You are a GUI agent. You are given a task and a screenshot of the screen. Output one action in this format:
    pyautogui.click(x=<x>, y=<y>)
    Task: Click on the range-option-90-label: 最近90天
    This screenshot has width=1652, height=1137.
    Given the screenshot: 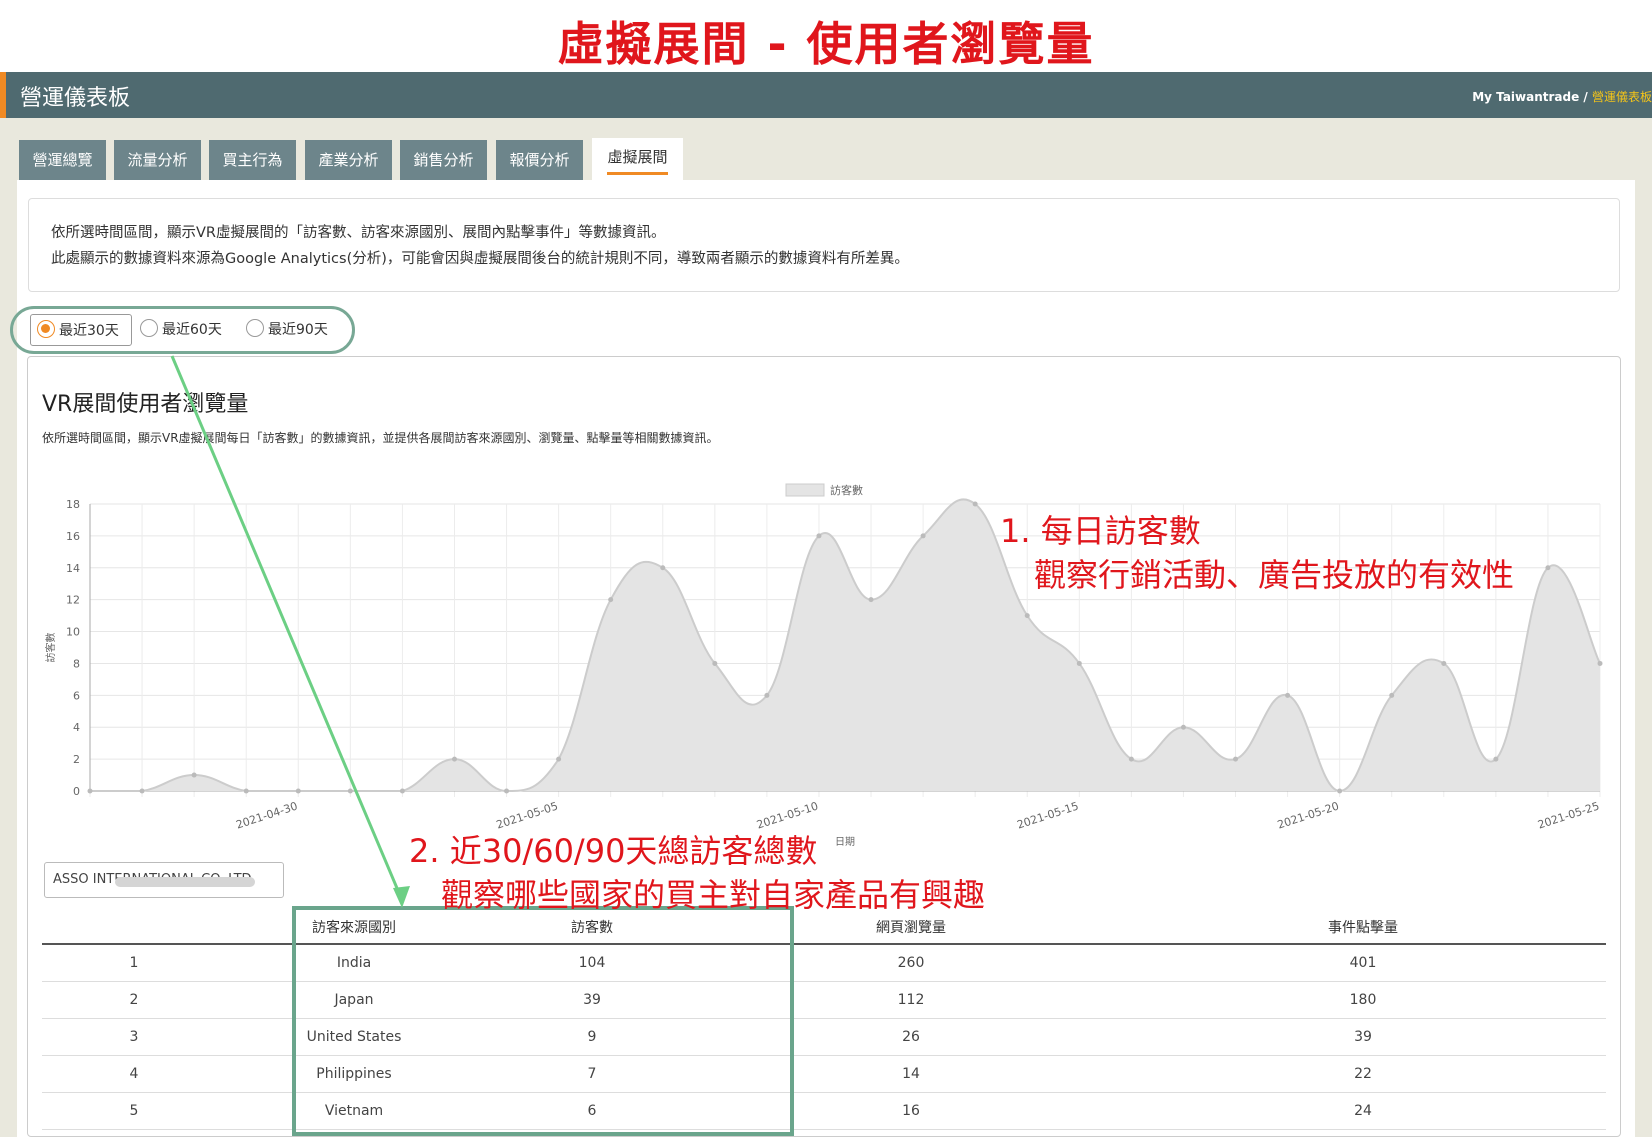 What is the action you would take?
    pyautogui.click(x=298, y=330)
    